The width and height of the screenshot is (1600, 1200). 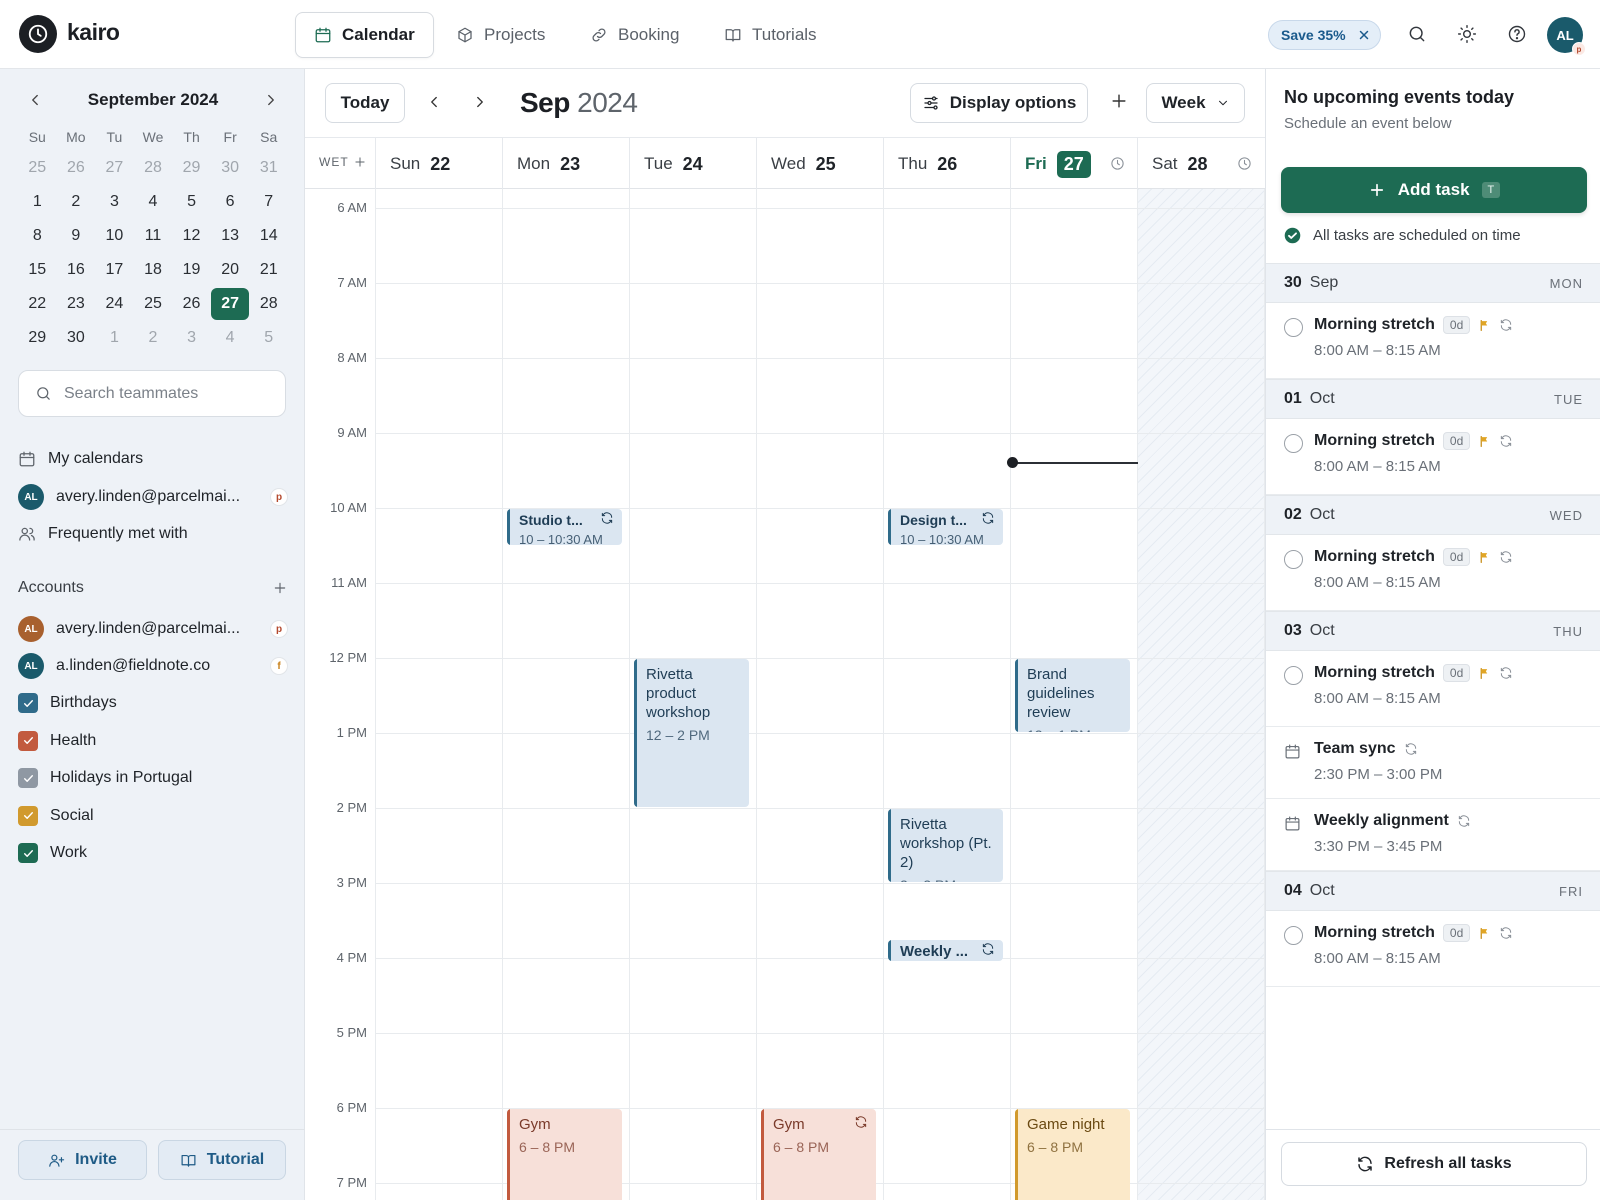 I want to click on add-account-plus-icon, so click(x=280, y=588).